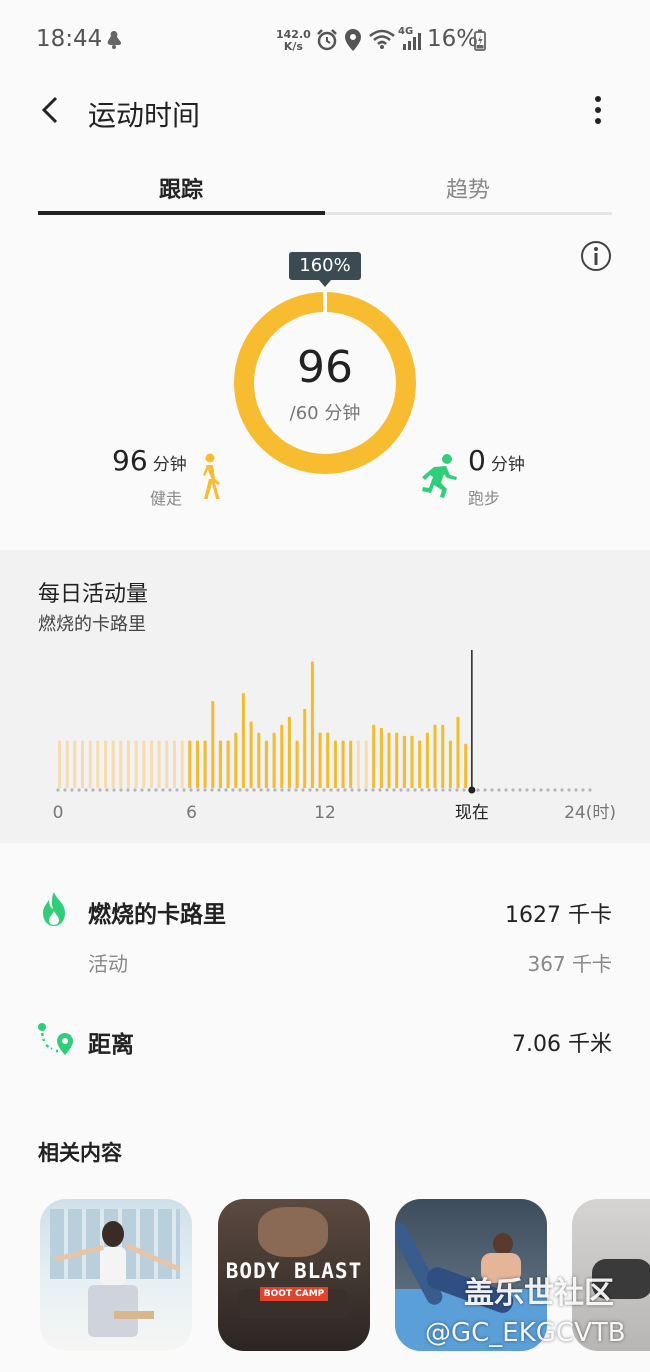  I want to click on walk-value: 96, so click(130, 460).